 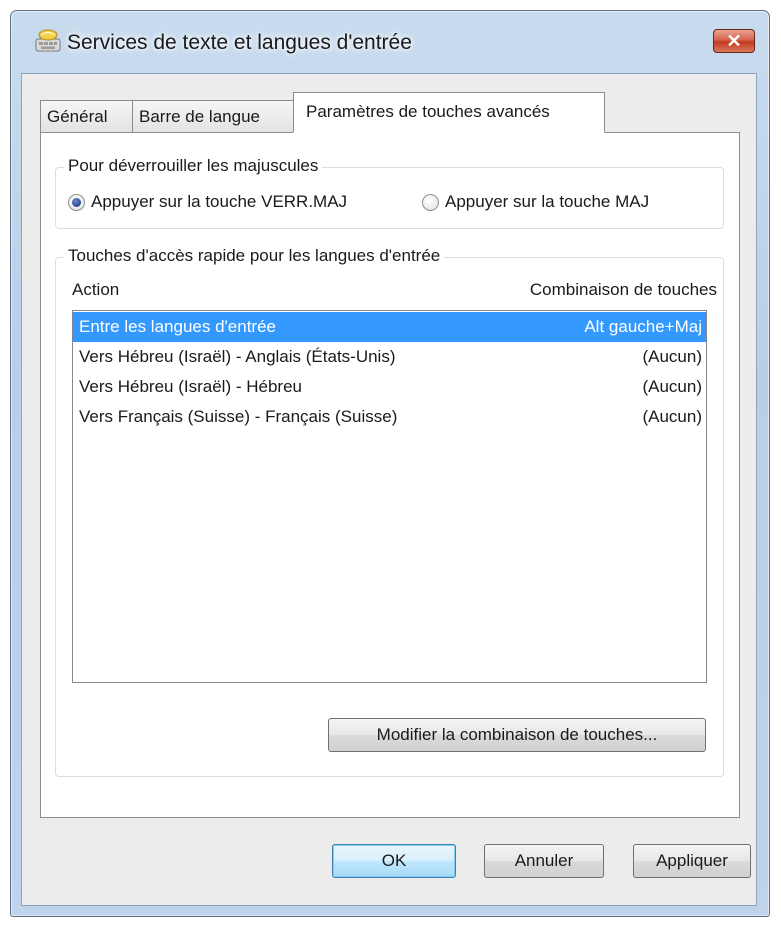 I want to click on tab-label: Barre de langue, so click(x=199, y=116).